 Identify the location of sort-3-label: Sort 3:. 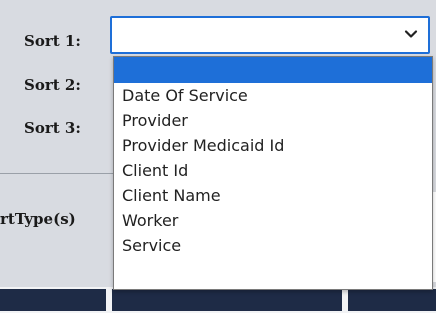
(52, 128).